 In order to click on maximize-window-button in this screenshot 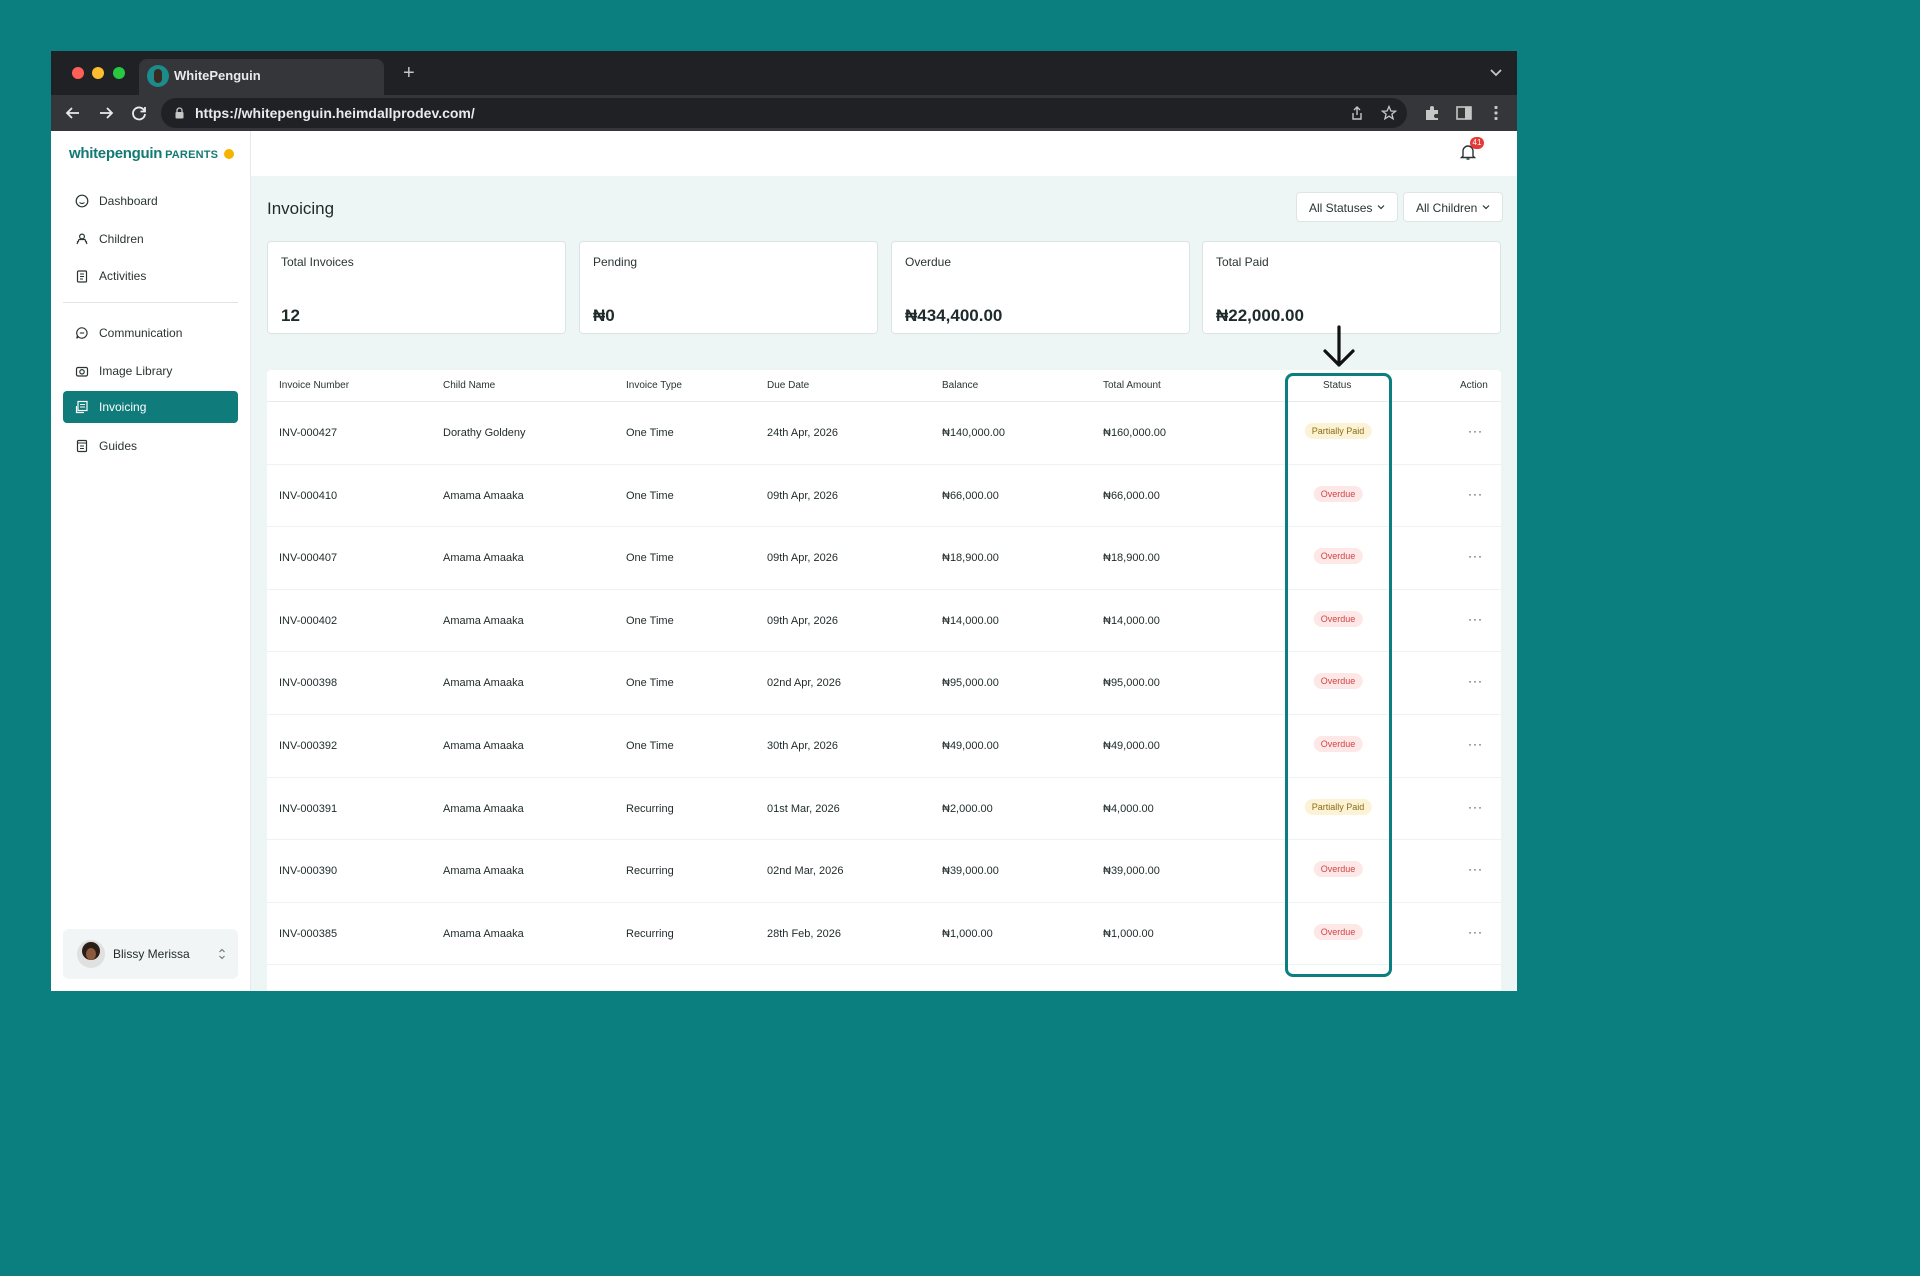, I will do `click(119, 73)`.